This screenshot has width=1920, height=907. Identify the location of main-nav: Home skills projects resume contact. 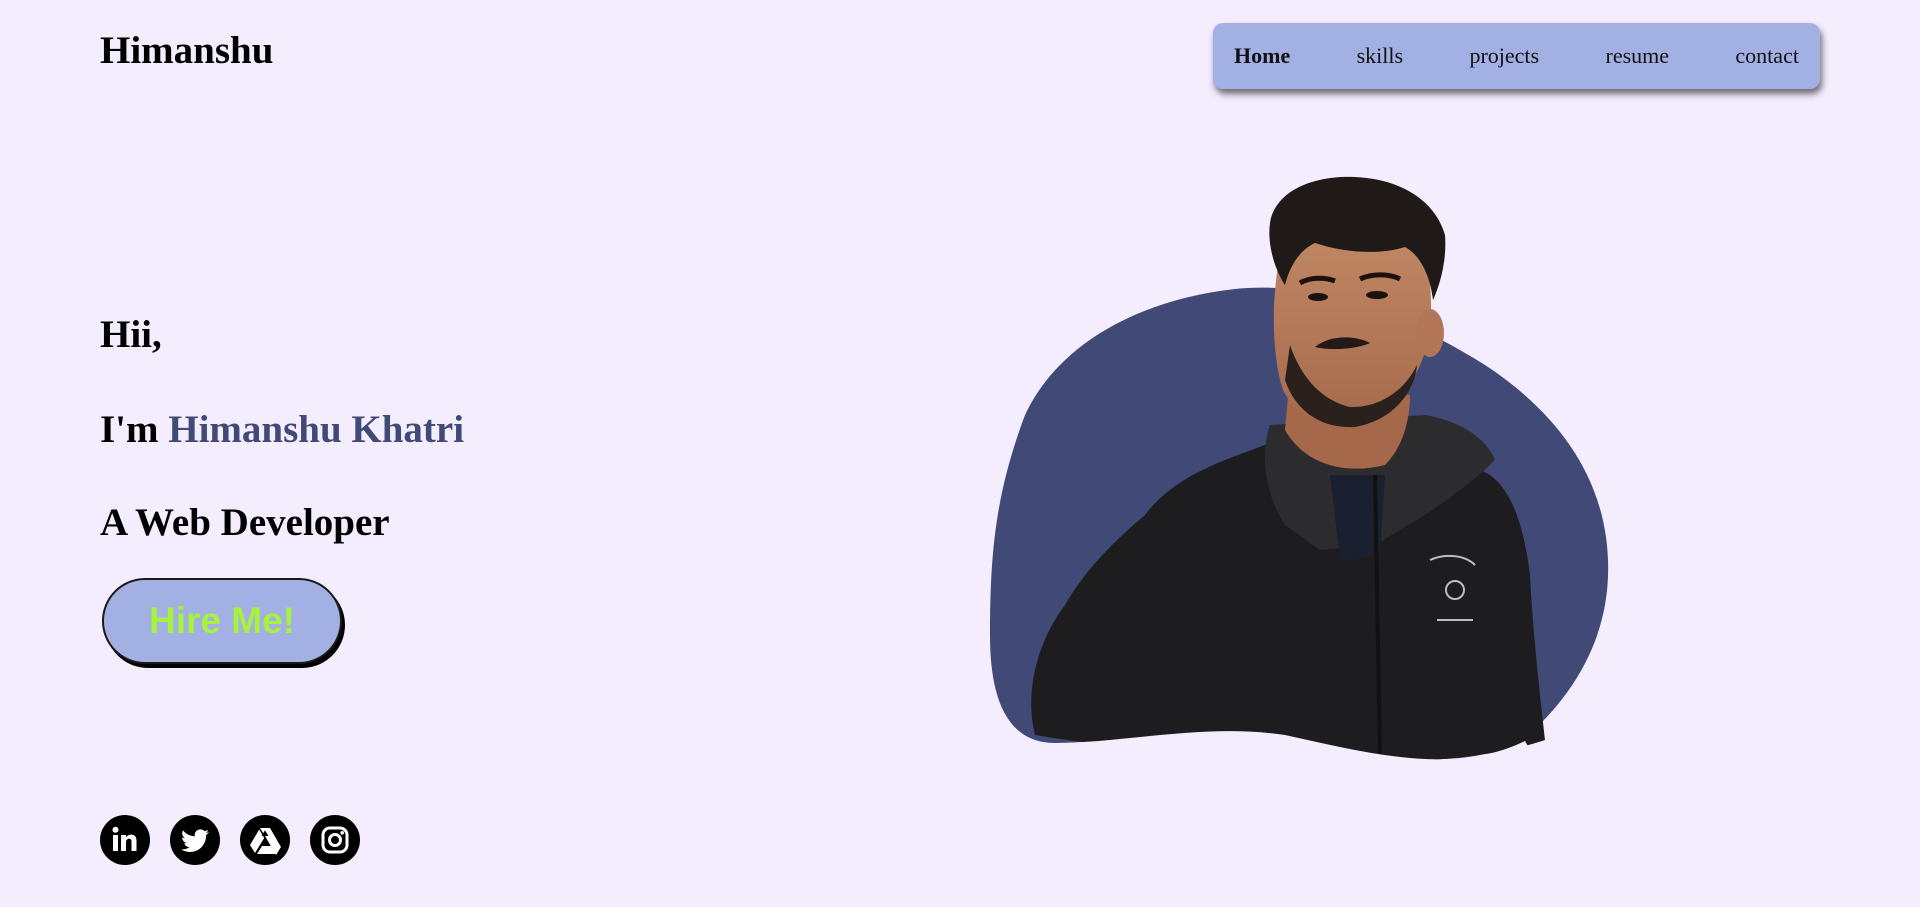
(1516, 56).